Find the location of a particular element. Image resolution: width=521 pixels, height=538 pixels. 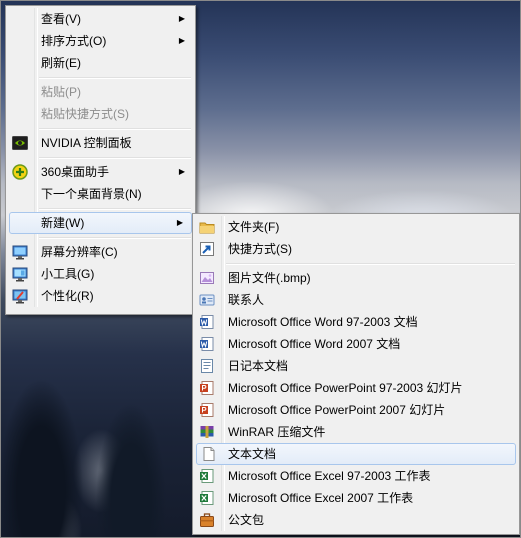

menu-item-next-desktop-background: 下一个桌面背景(N) is located at coordinates (100, 194).